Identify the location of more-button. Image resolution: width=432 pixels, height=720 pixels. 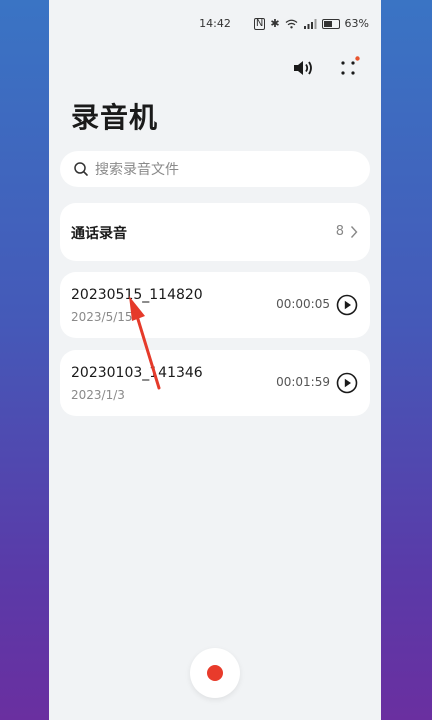
(348, 68).